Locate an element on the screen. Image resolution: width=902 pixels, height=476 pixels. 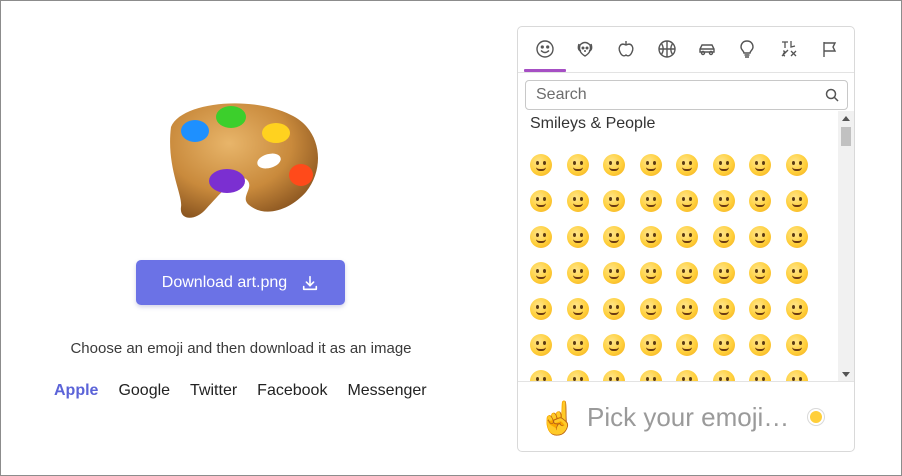
flags-icon is located at coordinates (830, 49).